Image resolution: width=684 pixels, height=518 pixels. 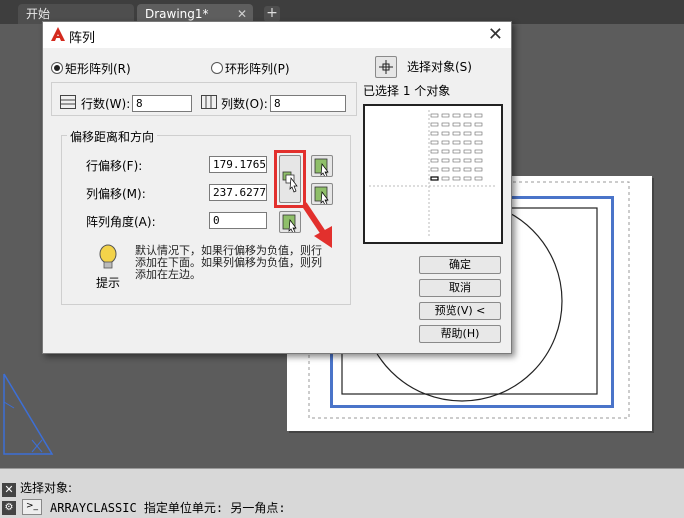 What do you see at coordinates (106, 104) in the screenshot?
I see `rows-label: 行数(W):` at bounding box center [106, 104].